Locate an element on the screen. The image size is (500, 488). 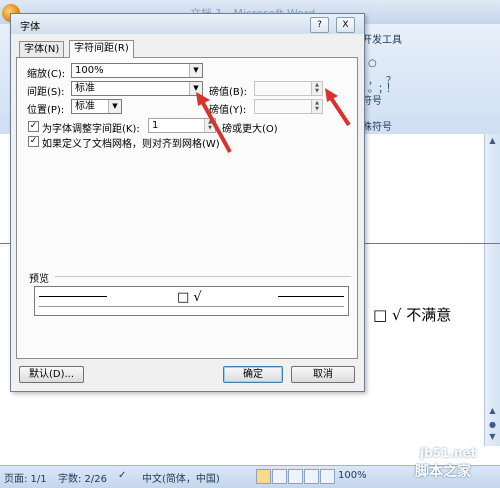
preview-box: □ √ is located at coordinates (191, 301).